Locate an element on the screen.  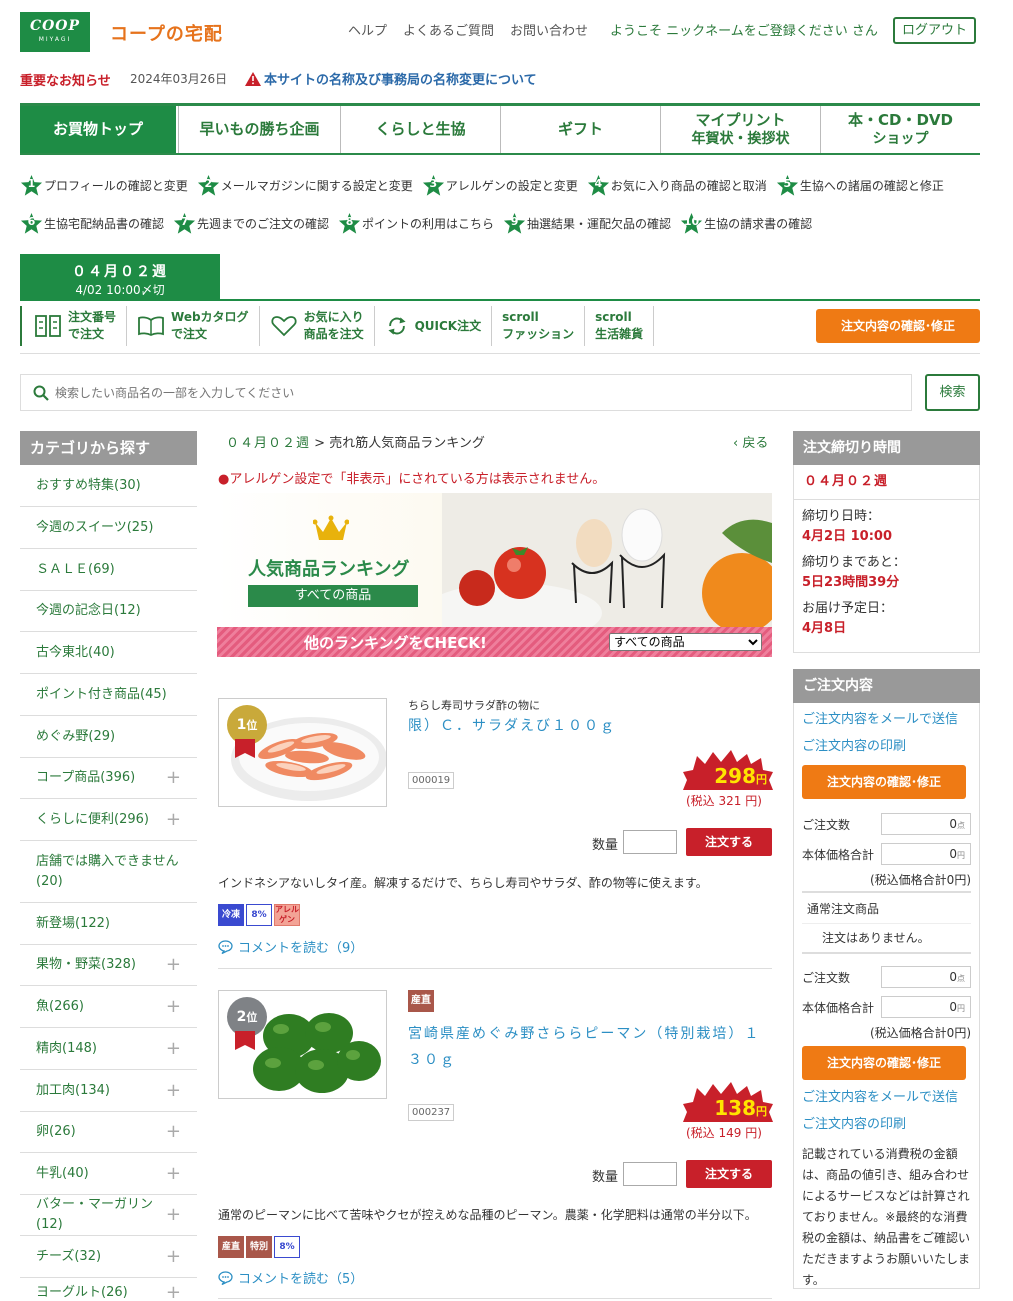
search-input is located at coordinates (465, 392).